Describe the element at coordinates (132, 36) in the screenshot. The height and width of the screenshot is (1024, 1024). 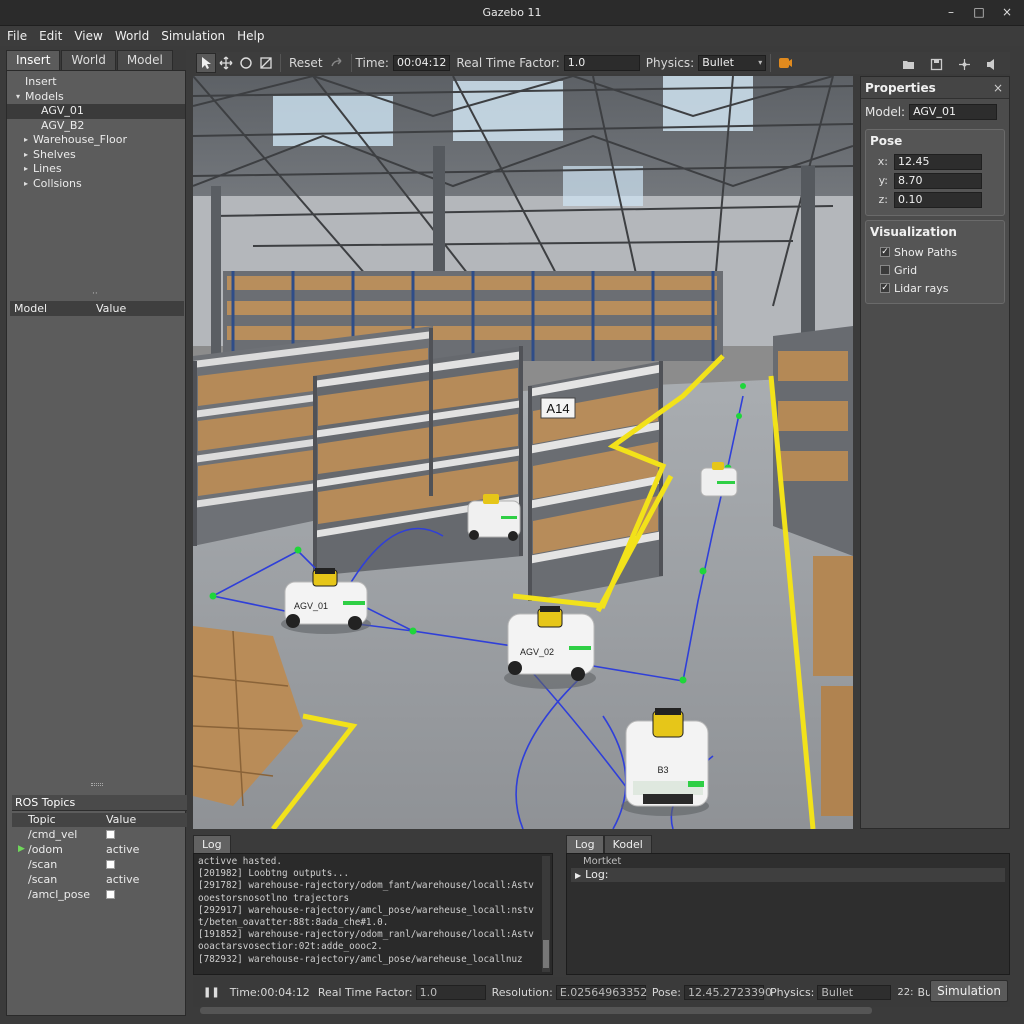
I see `menu-world: World` at that location.